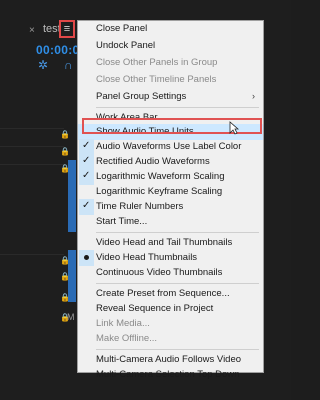 The width and height of the screenshot is (320, 400). Describe the element at coordinates (122, 28) in the screenshot. I see `menu-item-label: Close Panel` at that location.